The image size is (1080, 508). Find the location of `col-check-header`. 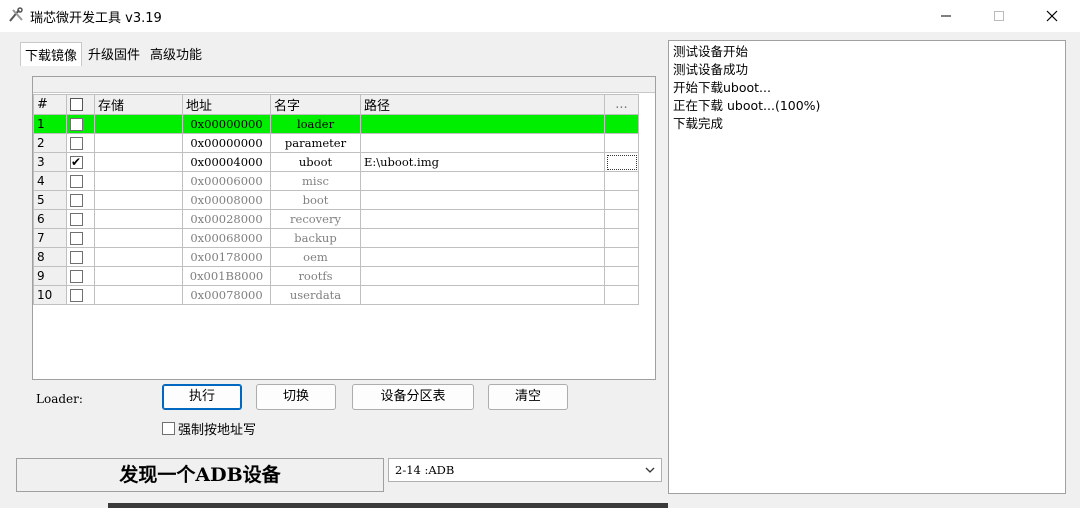

col-check-header is located at coordinates (80, 104).